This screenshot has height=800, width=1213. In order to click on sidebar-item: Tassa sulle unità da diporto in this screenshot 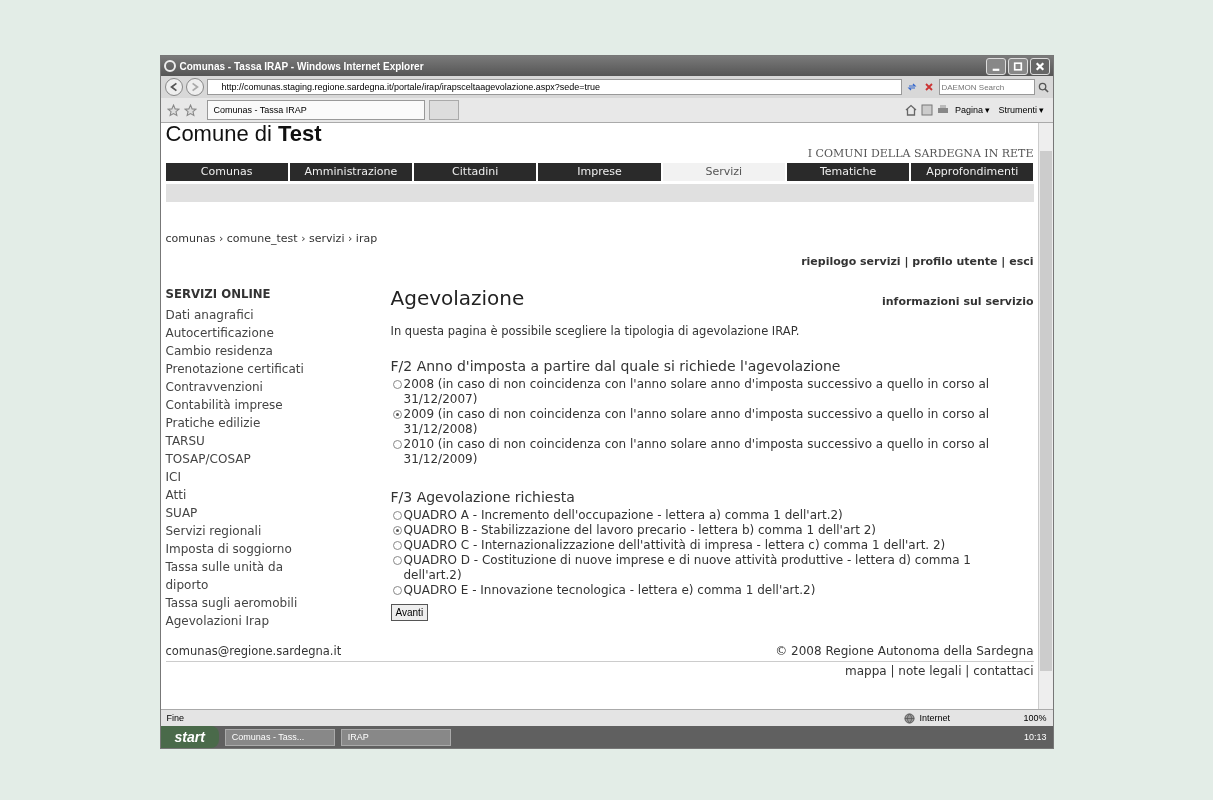, I will do `click(240, 576)`.